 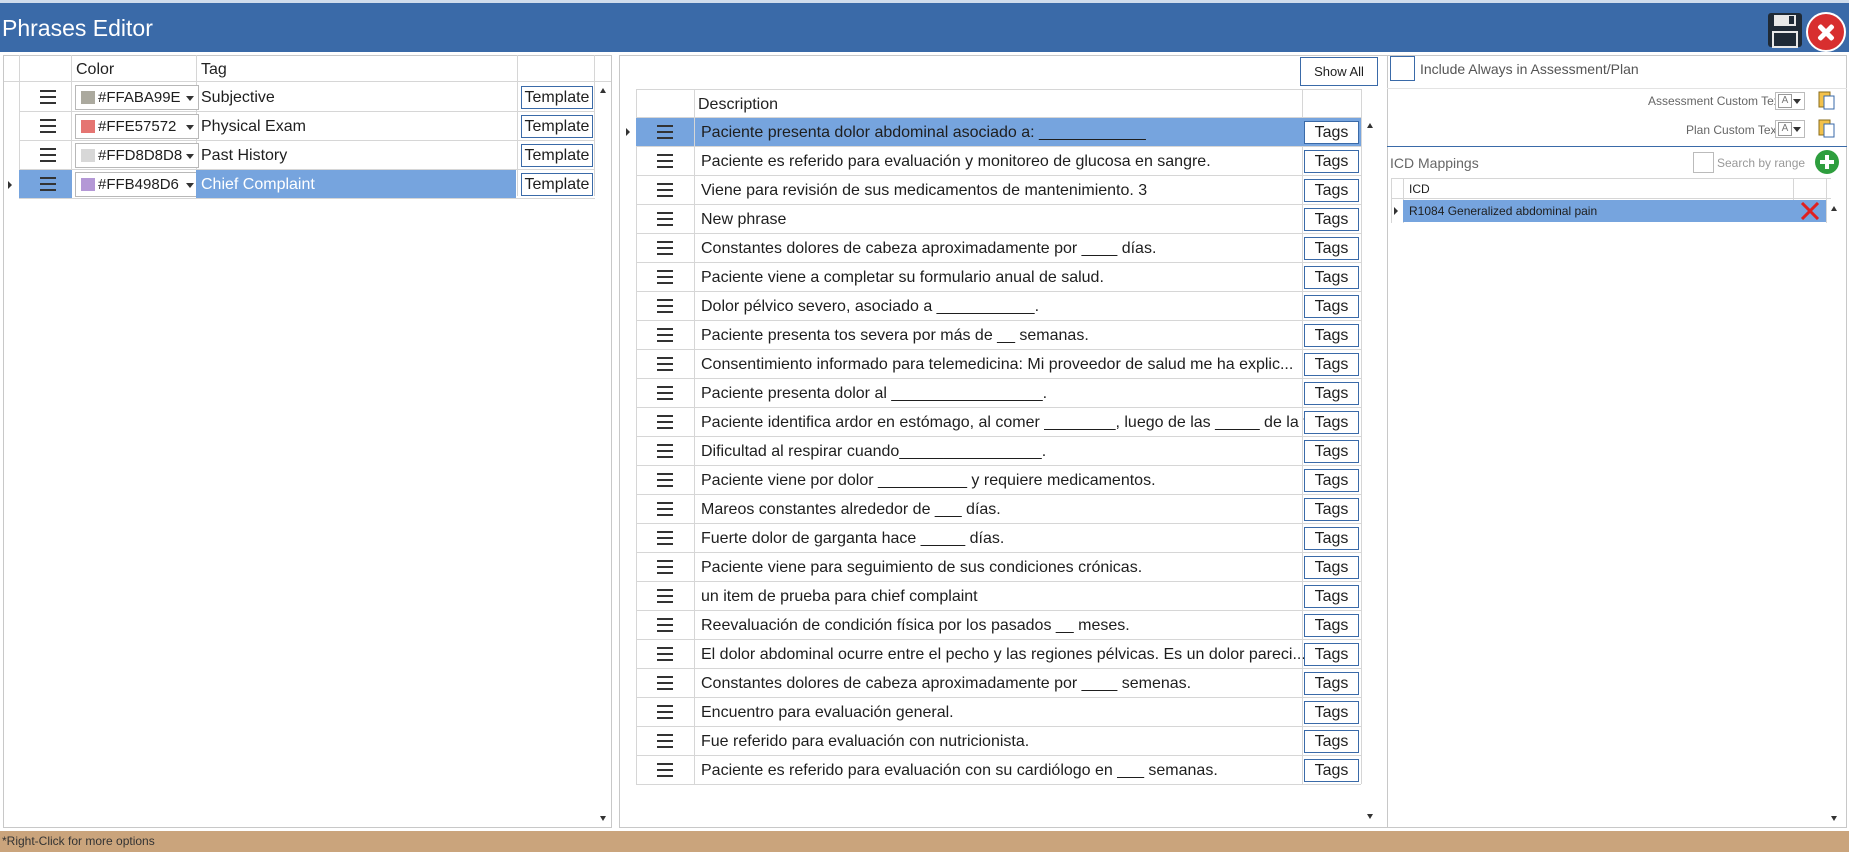 What do you see at coordinates (299, 97) in the screenshot?
I see `tag-row: #FFABA99E Subjective Template` at bounding box center [299, 97].